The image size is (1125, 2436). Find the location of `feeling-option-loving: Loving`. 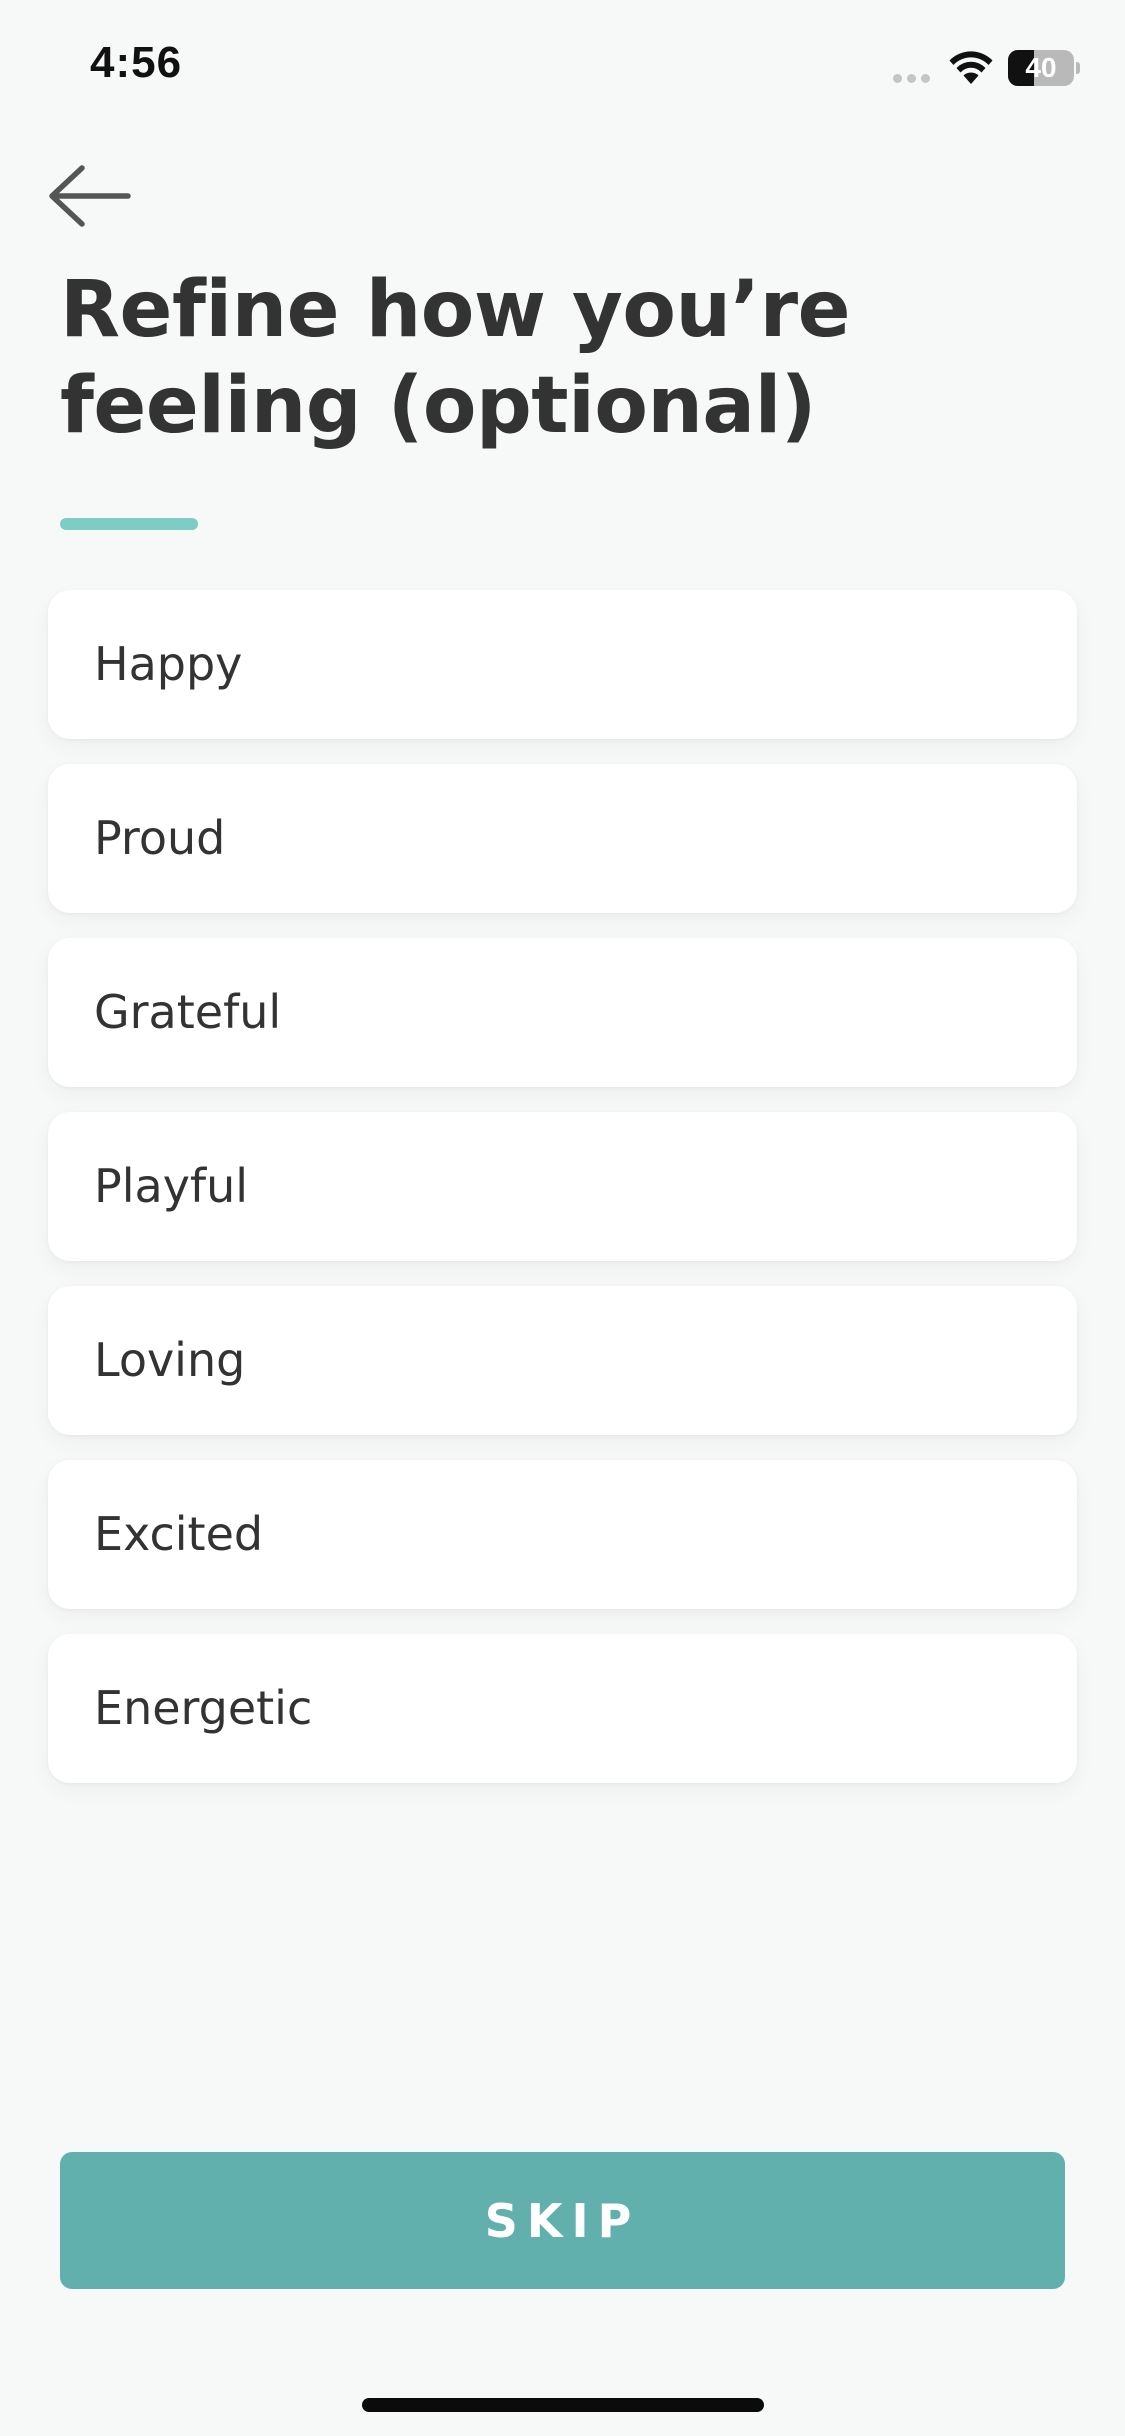

feeling-option-loving: Loving is located at coordinates (562, 1360).